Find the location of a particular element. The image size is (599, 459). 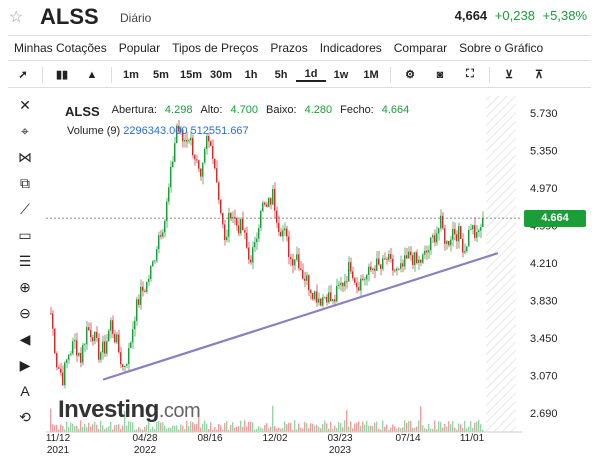

trendline-icon: ⟋ is located at coordinates (25, 209).